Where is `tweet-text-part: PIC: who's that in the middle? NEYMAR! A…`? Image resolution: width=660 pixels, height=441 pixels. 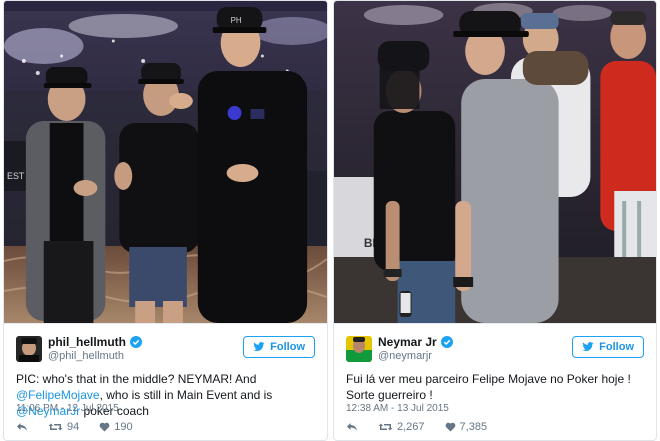 tweet-text-part: PIC: who's that in the middle? NEYMAR! A… is located at coordinates (136, 379).